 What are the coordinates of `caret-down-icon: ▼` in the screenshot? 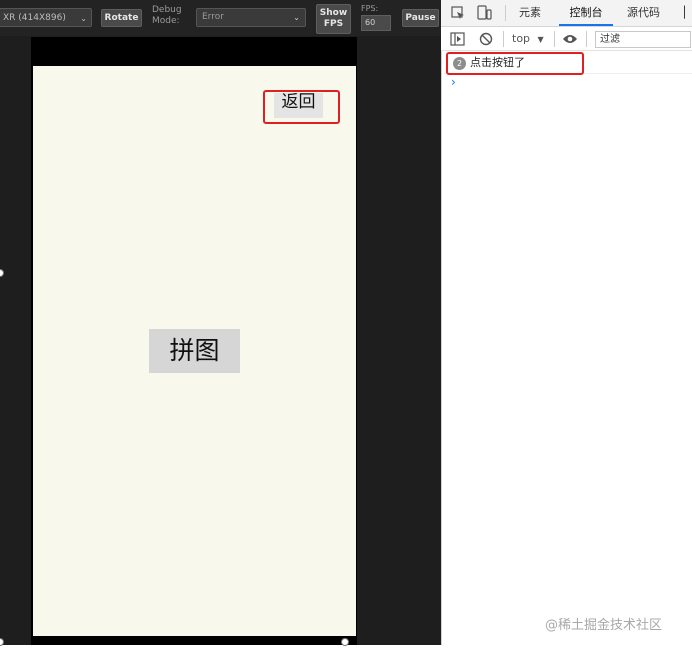 It's located at (540, 39).